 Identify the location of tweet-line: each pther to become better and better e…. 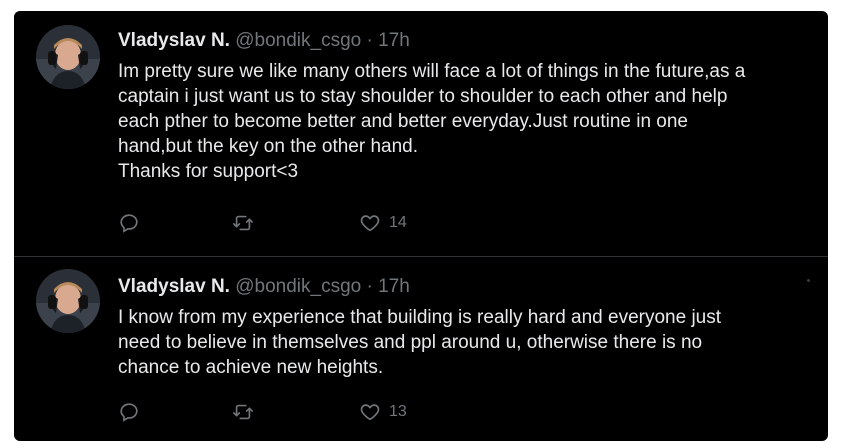
(403, 121).